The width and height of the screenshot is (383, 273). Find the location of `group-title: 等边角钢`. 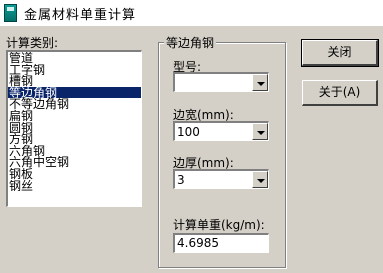

group-title: 等边角钢 is located at coordinates (190, 42).